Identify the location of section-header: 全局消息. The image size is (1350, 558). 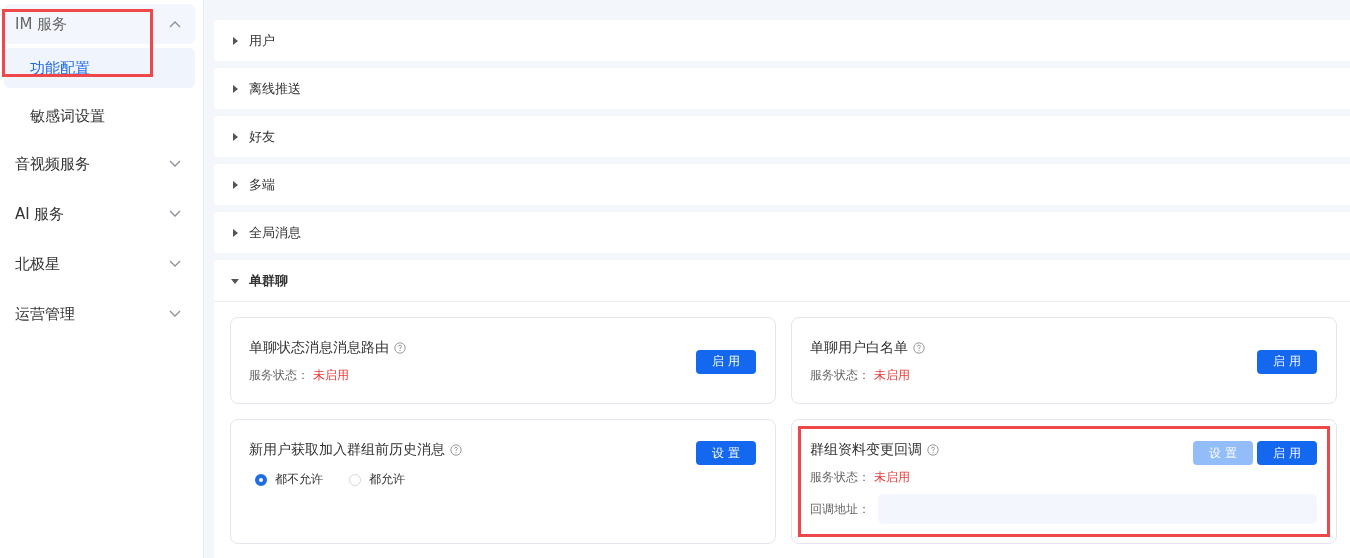
(782, 232).